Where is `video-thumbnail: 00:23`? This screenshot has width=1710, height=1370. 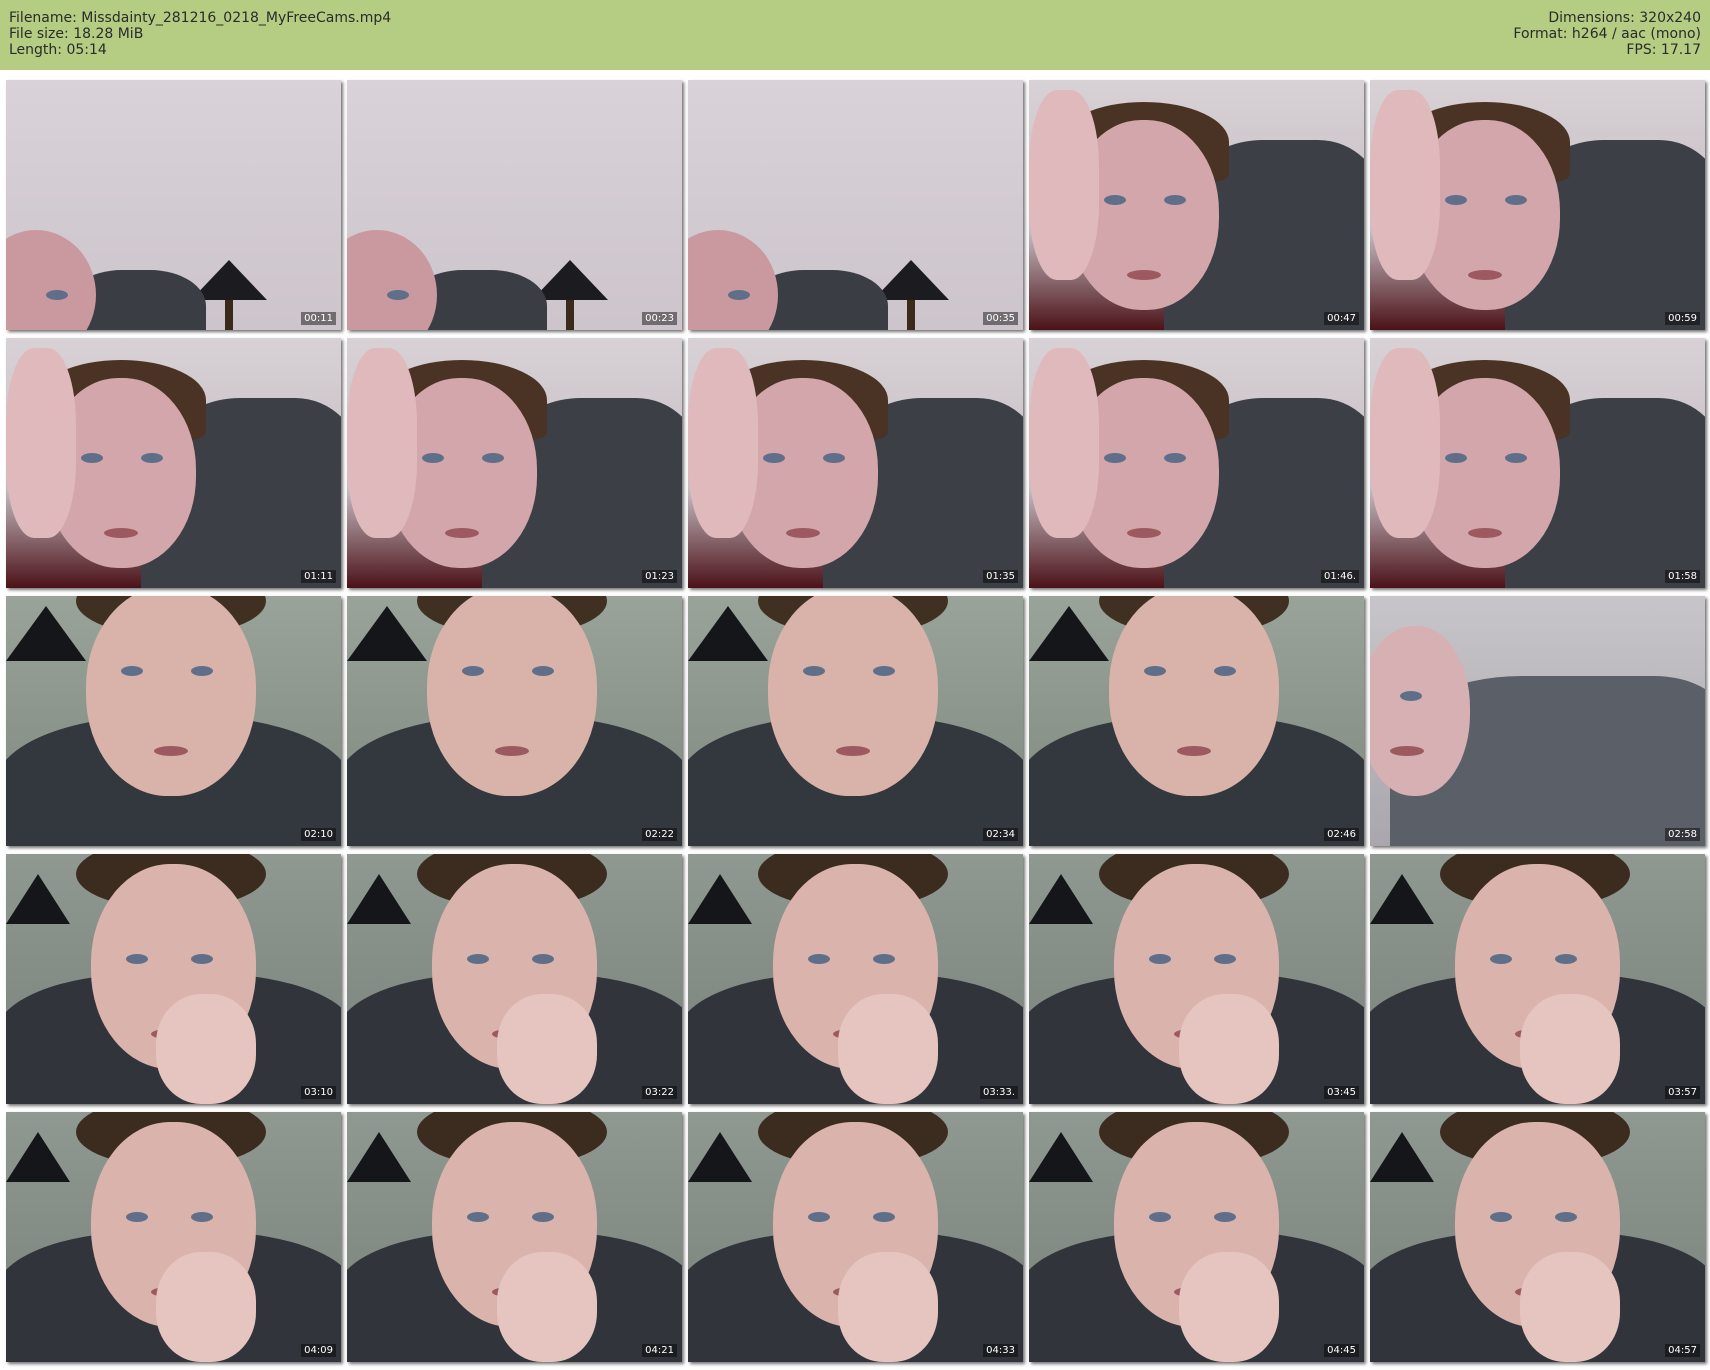 video-thumbnail: 00:23 is located at coordinates (514, 205).